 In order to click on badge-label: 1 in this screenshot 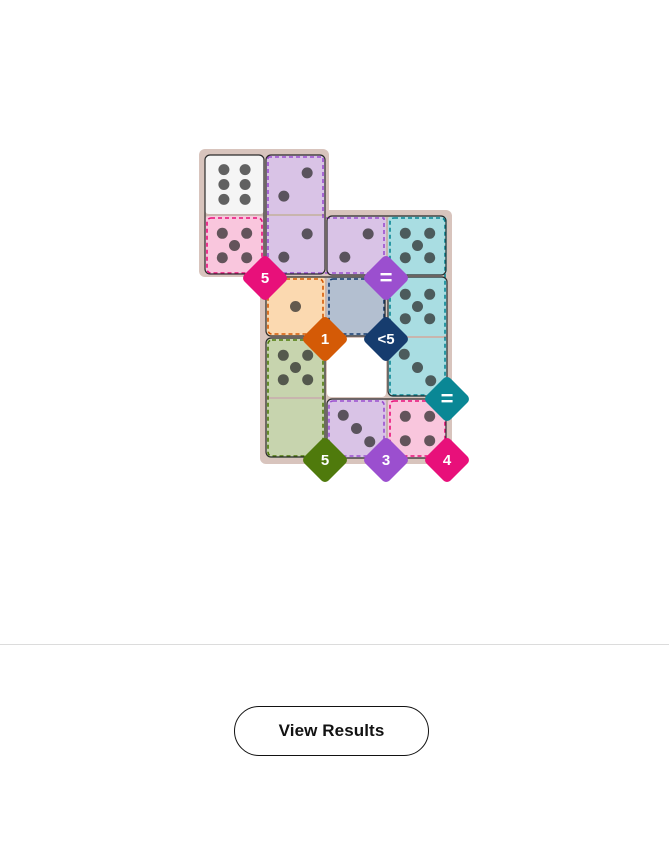, I will do `click(325, 339)`.